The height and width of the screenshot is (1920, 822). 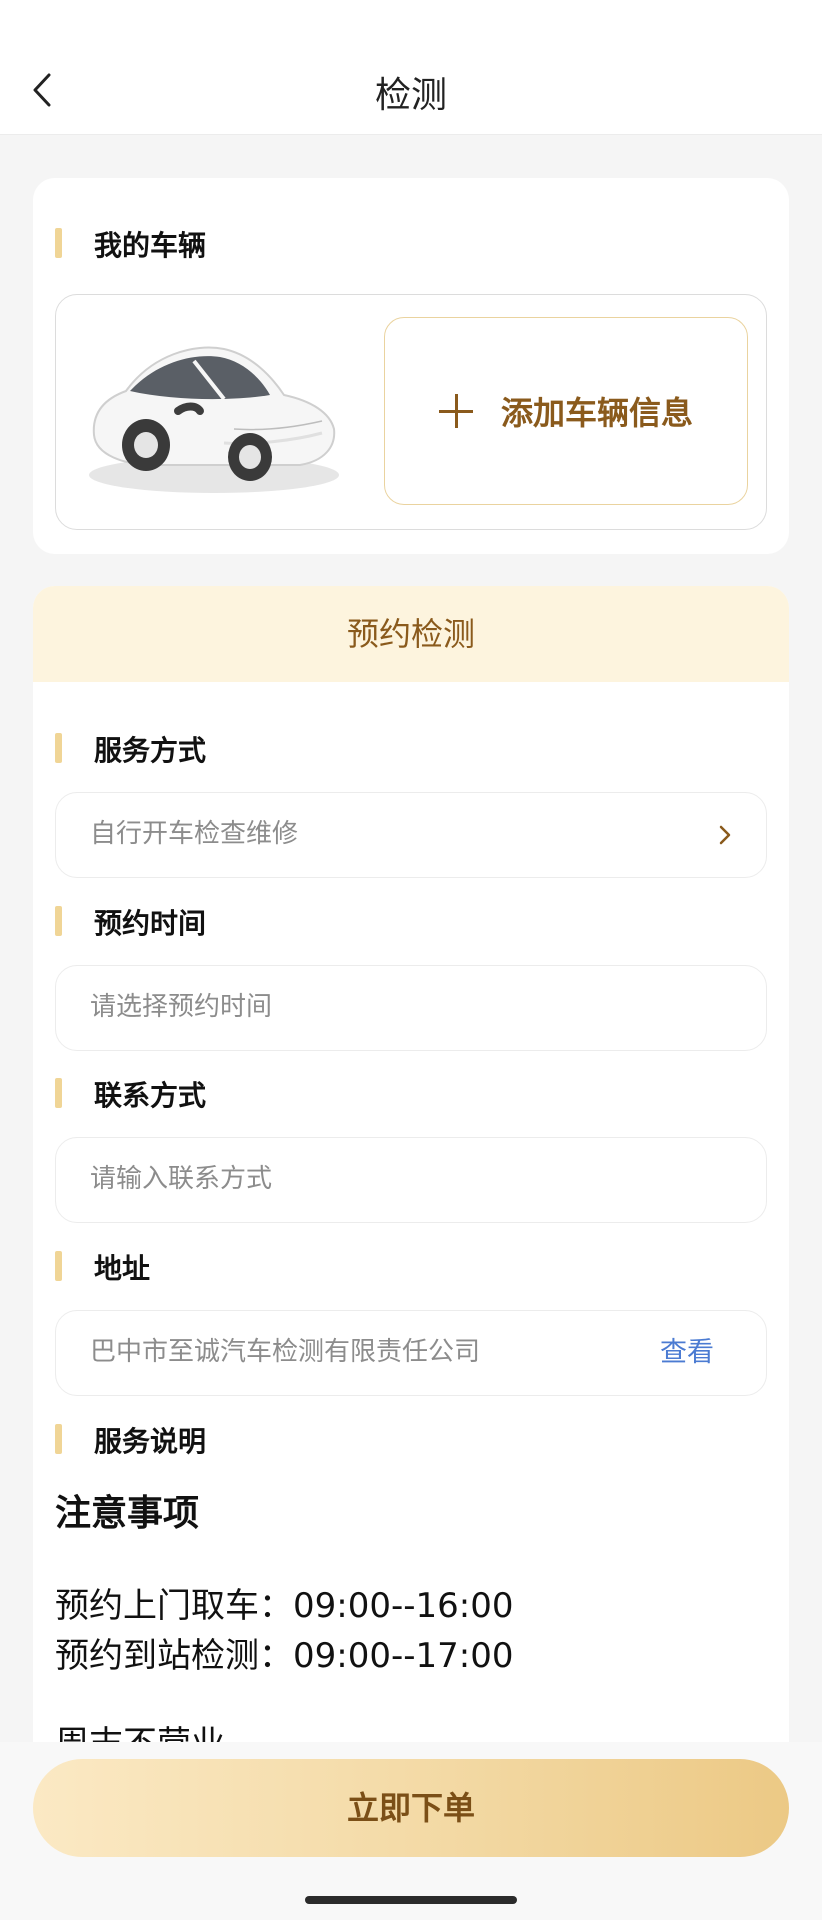 I want to click on appointment-time-picker: 请选择预约时间, so click(x=411, y=1008).